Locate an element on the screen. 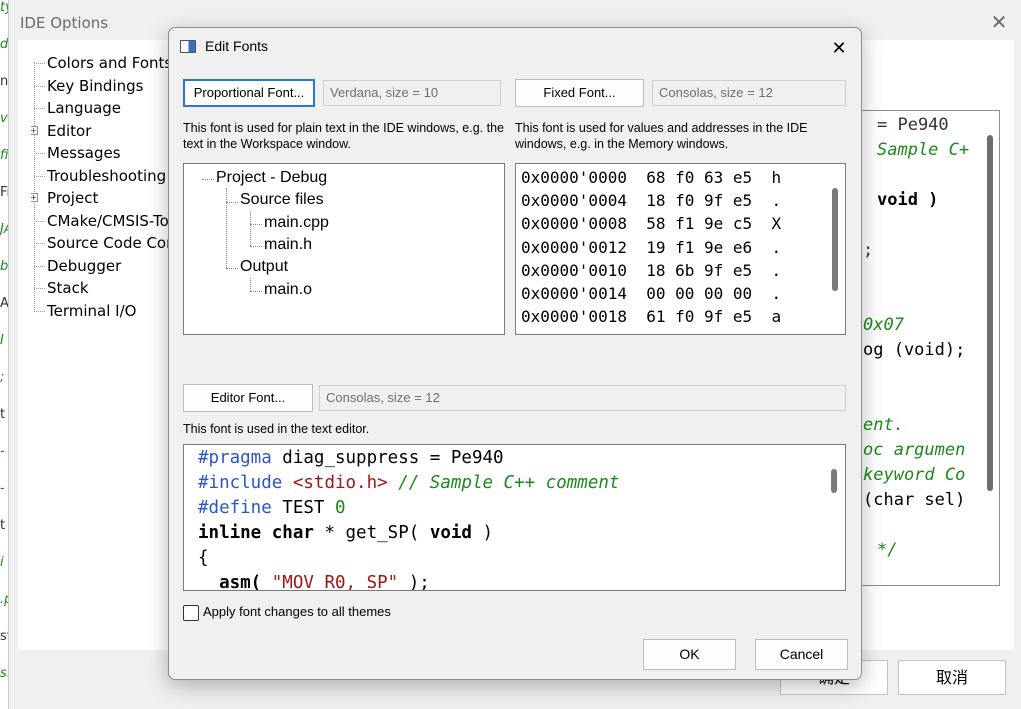 The width and height of the screenshot is (1021, 709). preview-scrollbar is located at coordinates (990, 313).